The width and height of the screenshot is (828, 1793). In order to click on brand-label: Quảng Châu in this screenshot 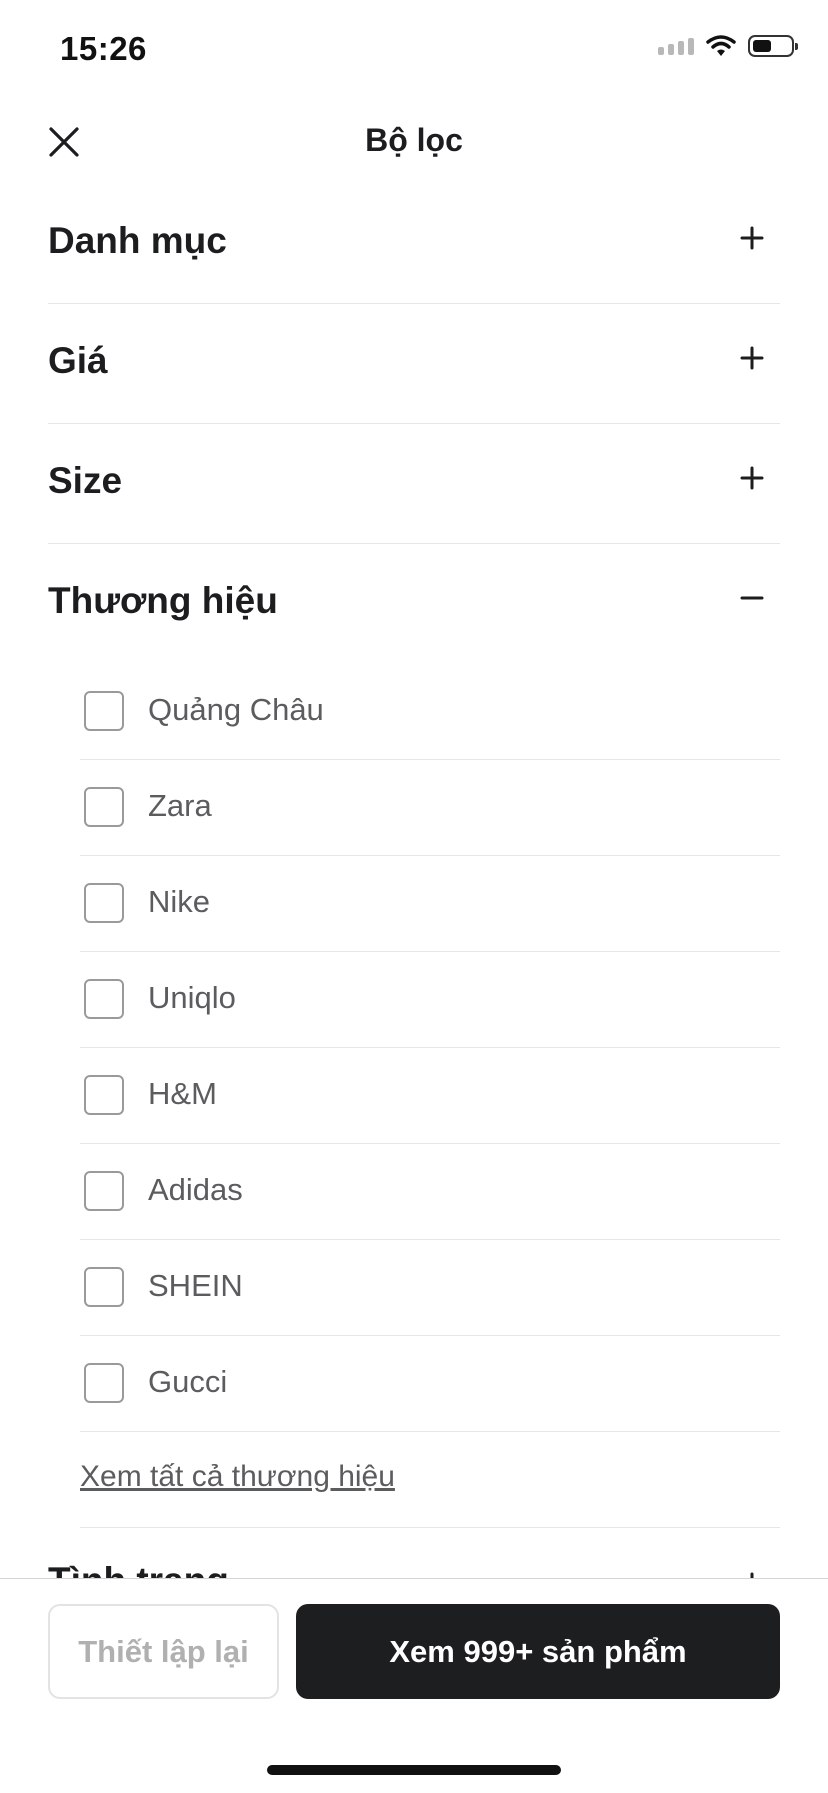, I will do `click(236, 709)`.